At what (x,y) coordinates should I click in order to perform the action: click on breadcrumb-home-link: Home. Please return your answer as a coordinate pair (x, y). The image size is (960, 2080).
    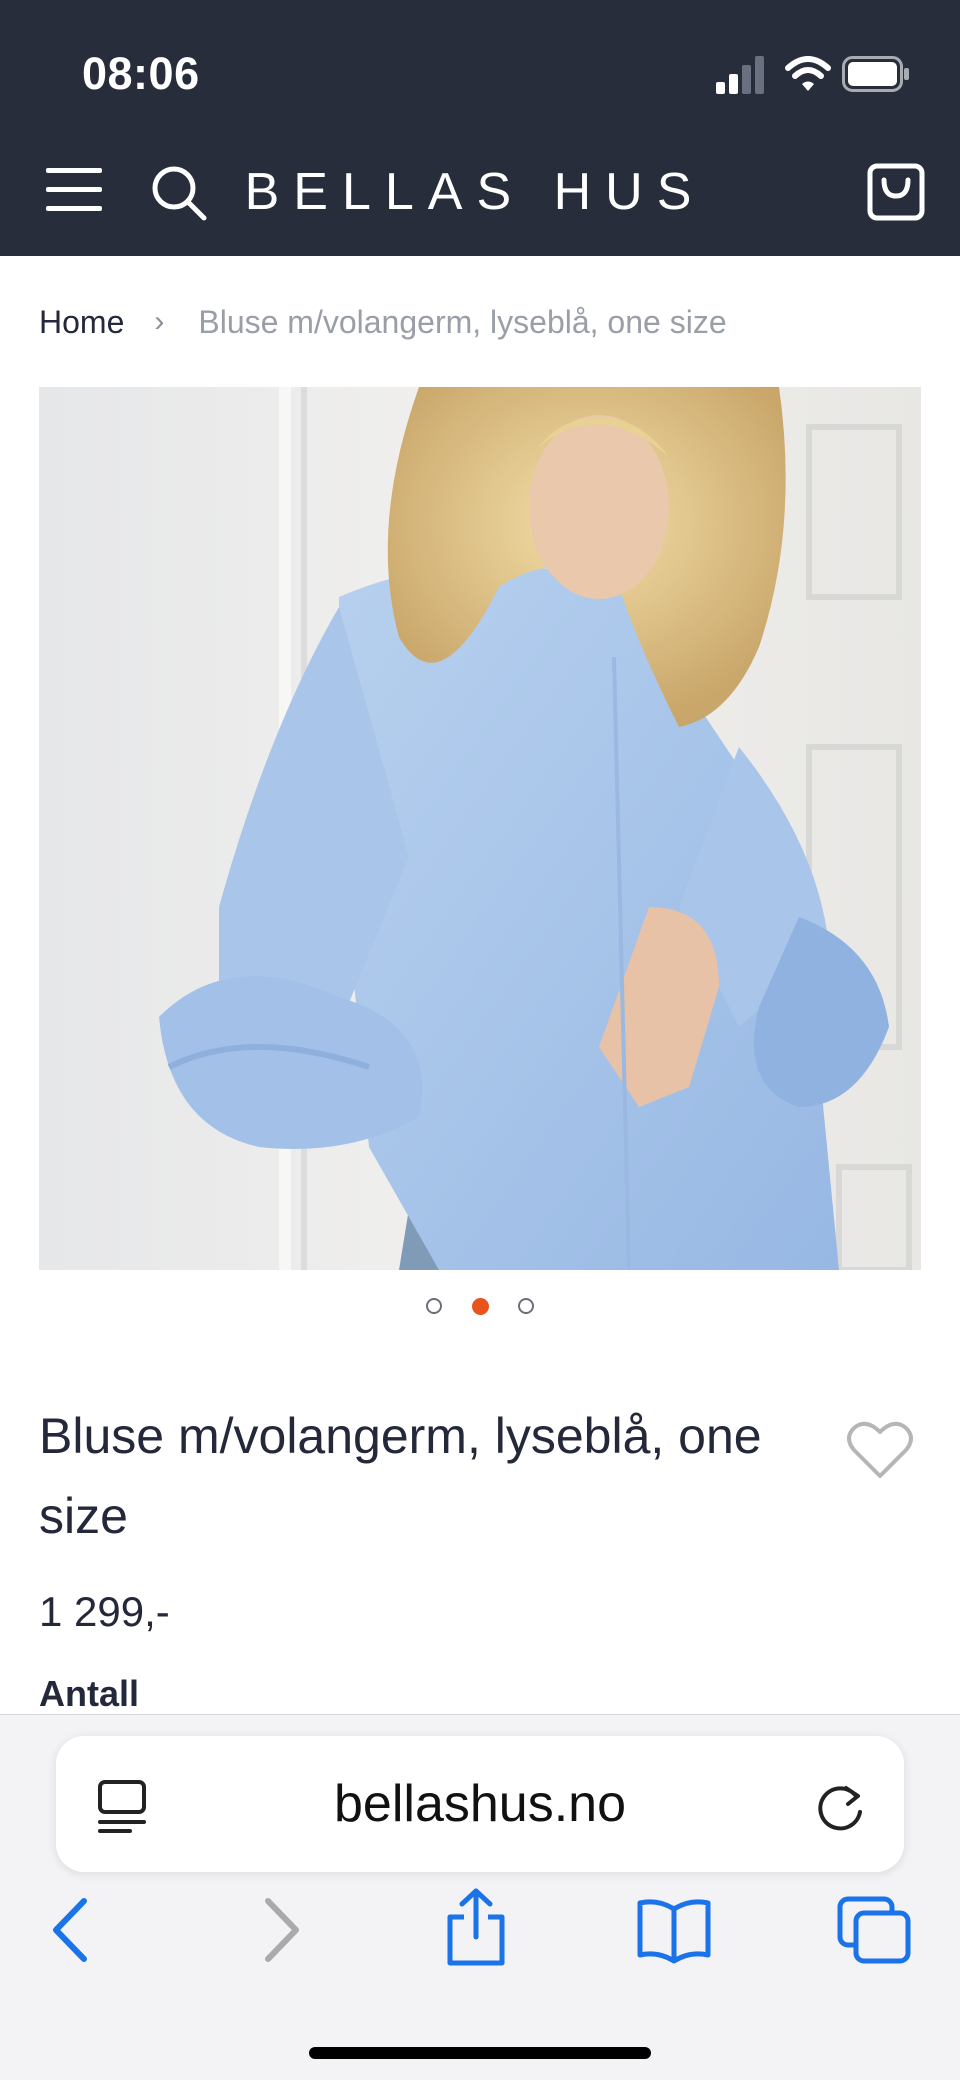
    Looking at the image, I should click on (81, 322).